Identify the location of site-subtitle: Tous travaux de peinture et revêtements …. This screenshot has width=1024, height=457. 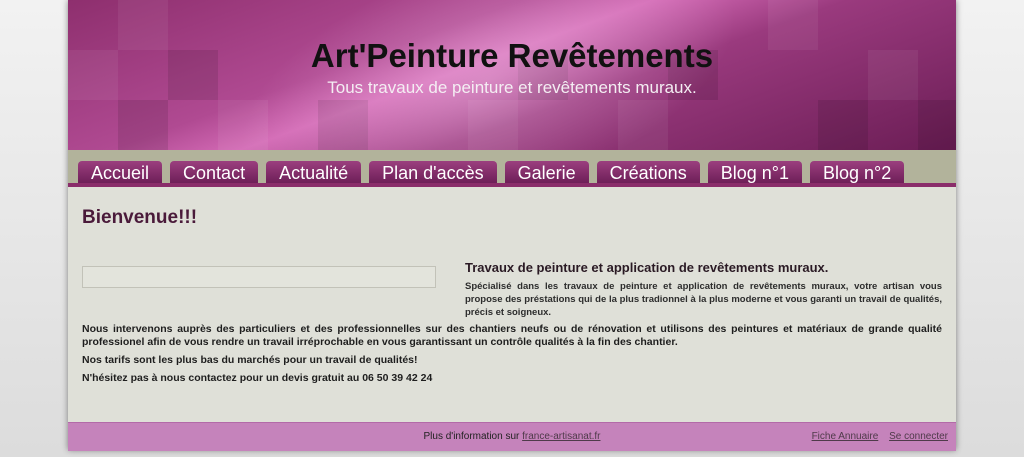
(512, 87).